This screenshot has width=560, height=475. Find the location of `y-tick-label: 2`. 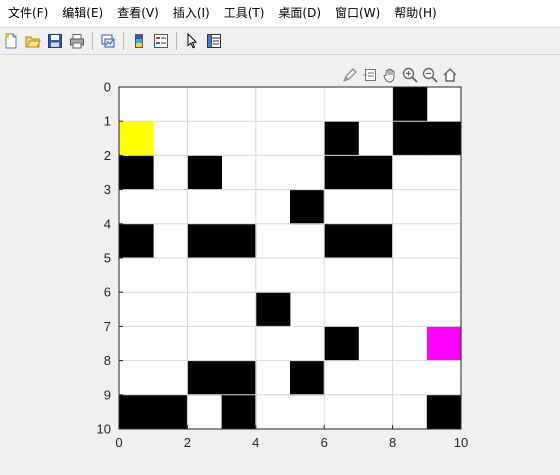

y-tick-label: 2 is located at coordinates (107, 155).